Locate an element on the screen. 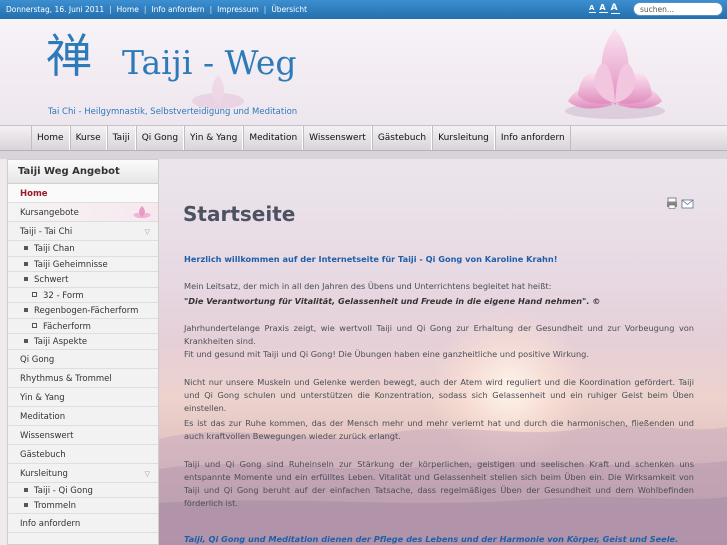 This screenshot has width=727, height=545. sidebar-item: Fächerform is located at coordinates (83, 326).